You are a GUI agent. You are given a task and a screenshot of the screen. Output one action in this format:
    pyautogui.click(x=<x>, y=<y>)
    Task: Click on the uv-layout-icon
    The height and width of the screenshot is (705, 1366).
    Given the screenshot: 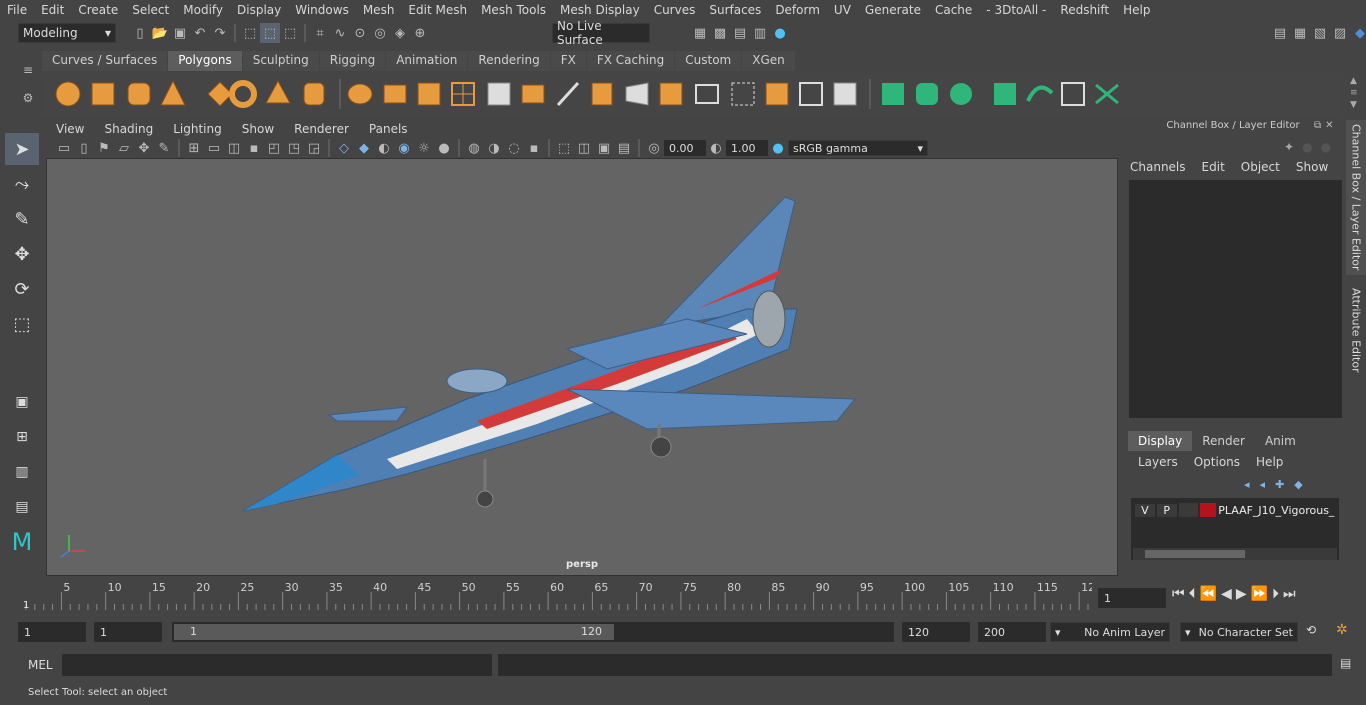 What is the action you would take?
    pyautogui.click(x=1073, y=94)
    